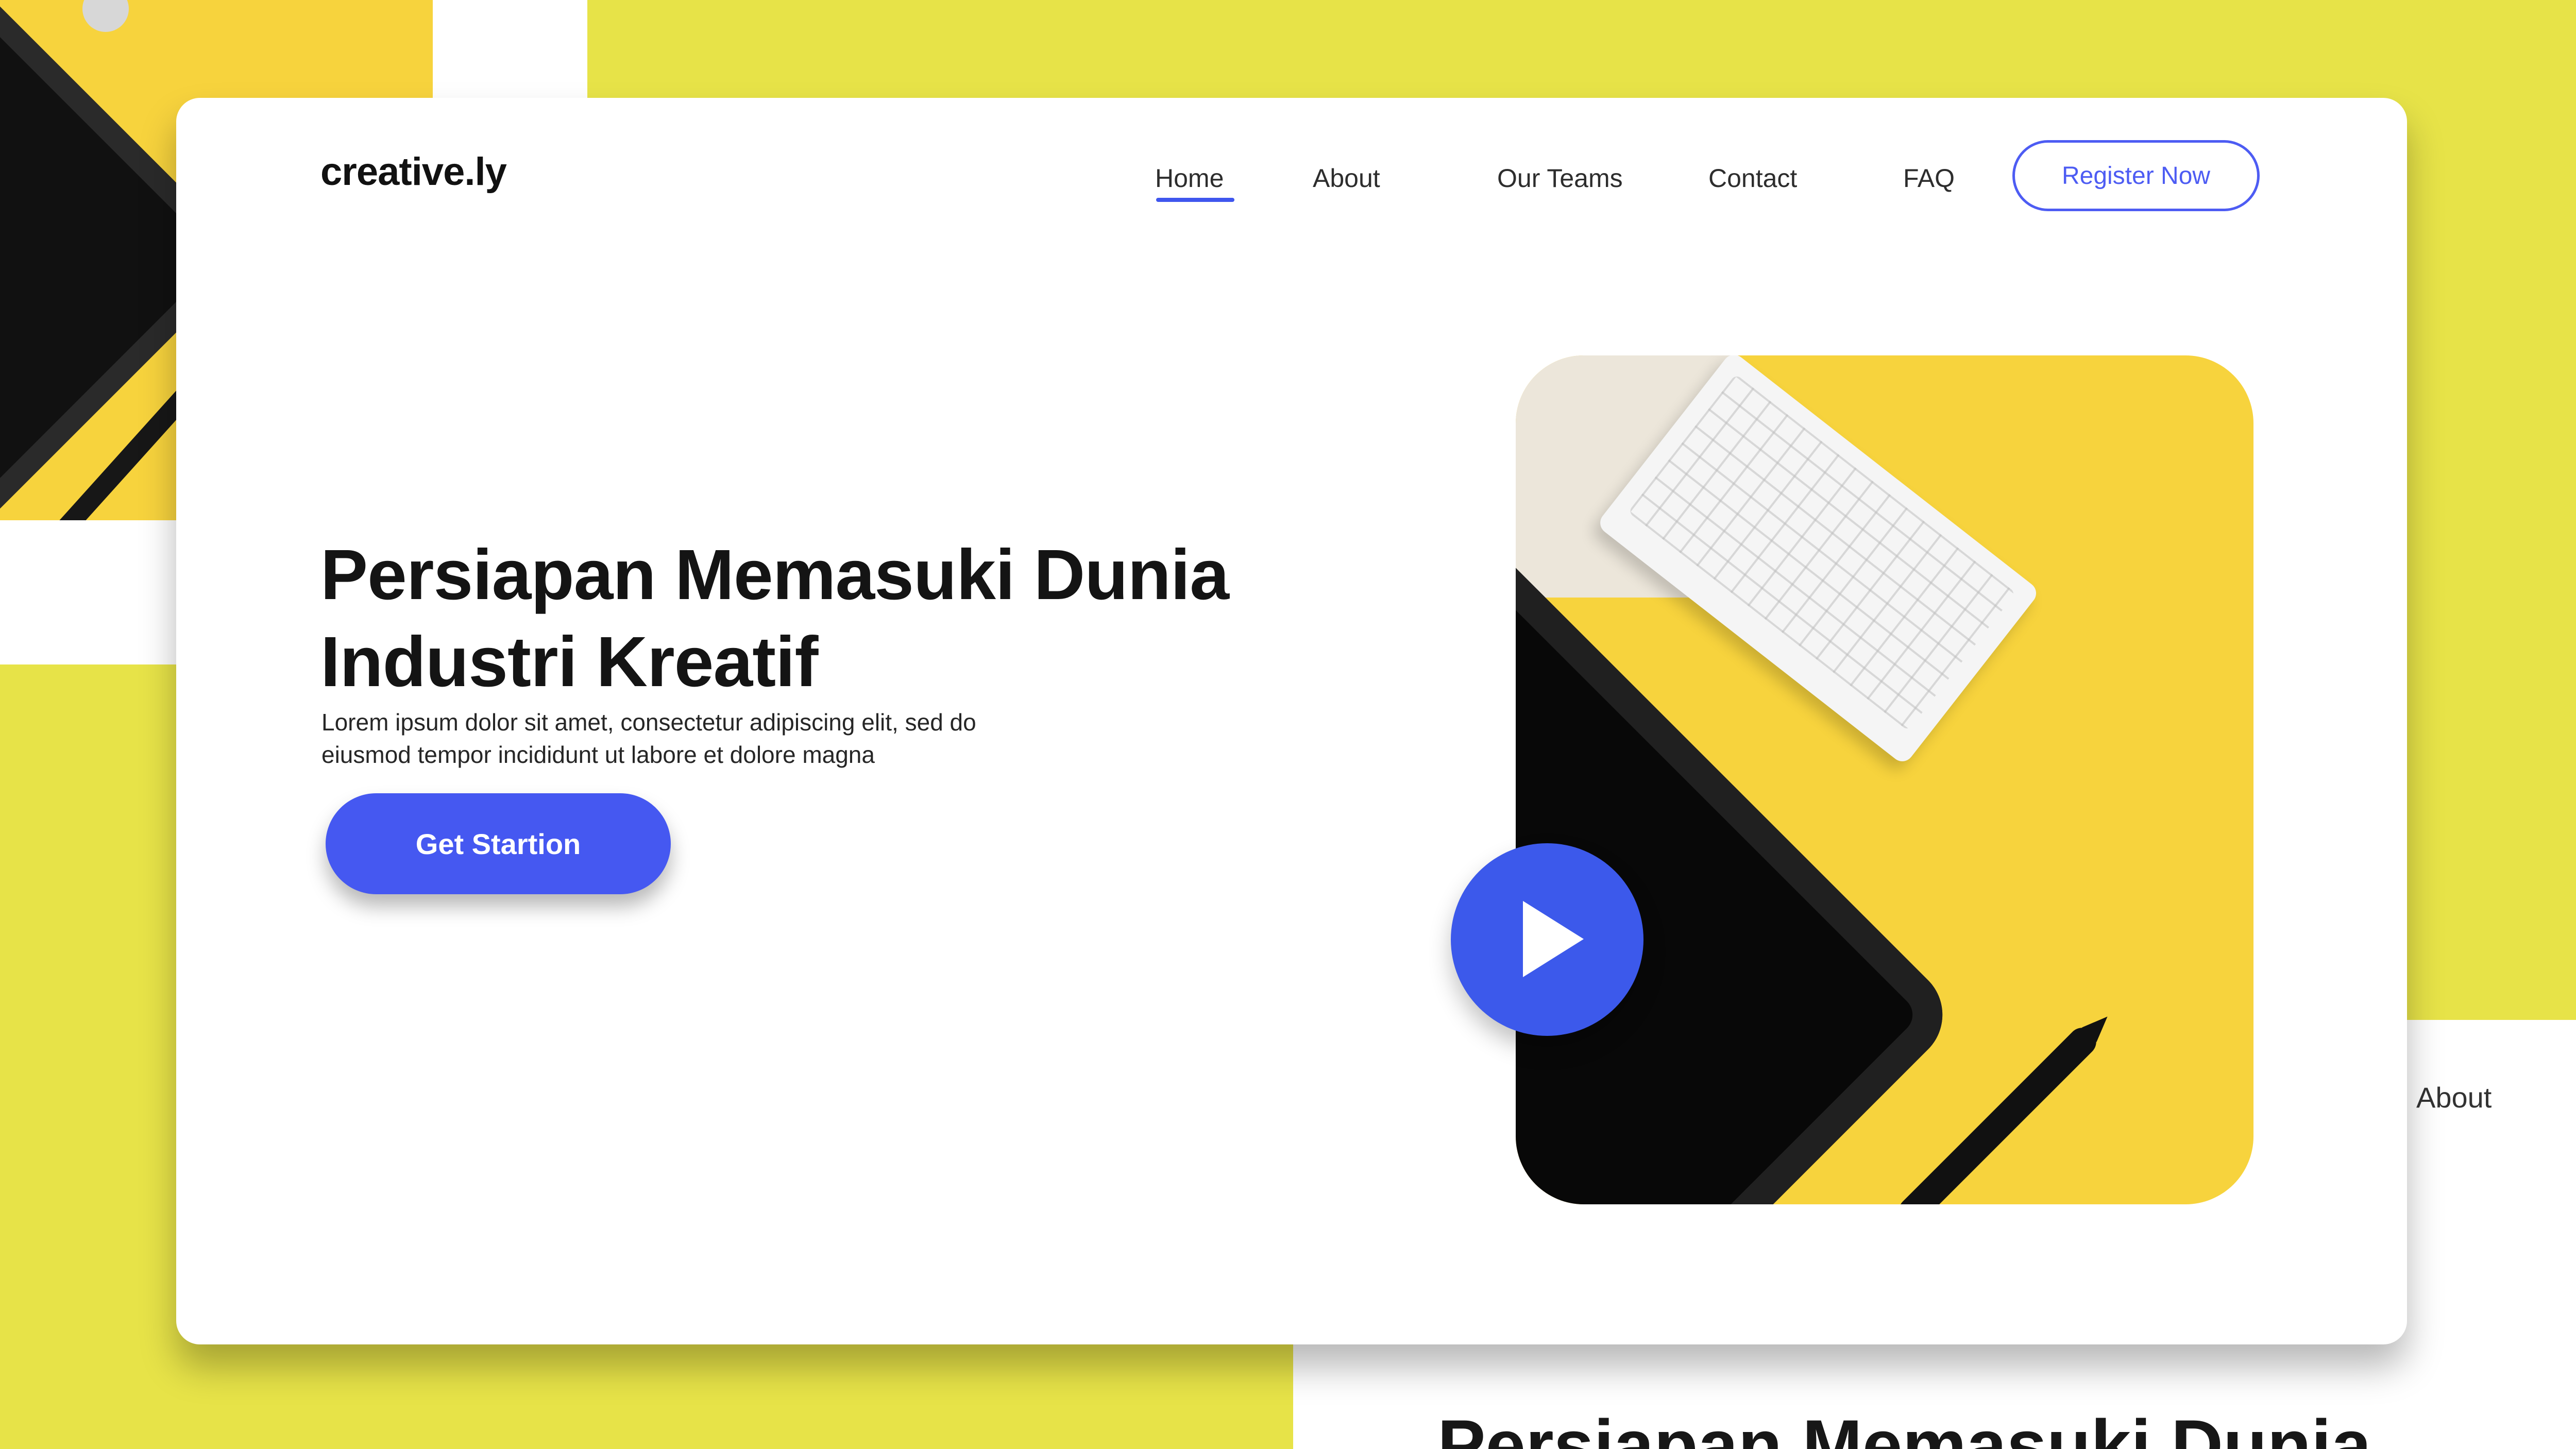 The height and width of the screenshot is (1449, 2576). Describe the element at coordinates (1752, 178) in the screenshot. I see `nav-contact-link: Contact` at that location.